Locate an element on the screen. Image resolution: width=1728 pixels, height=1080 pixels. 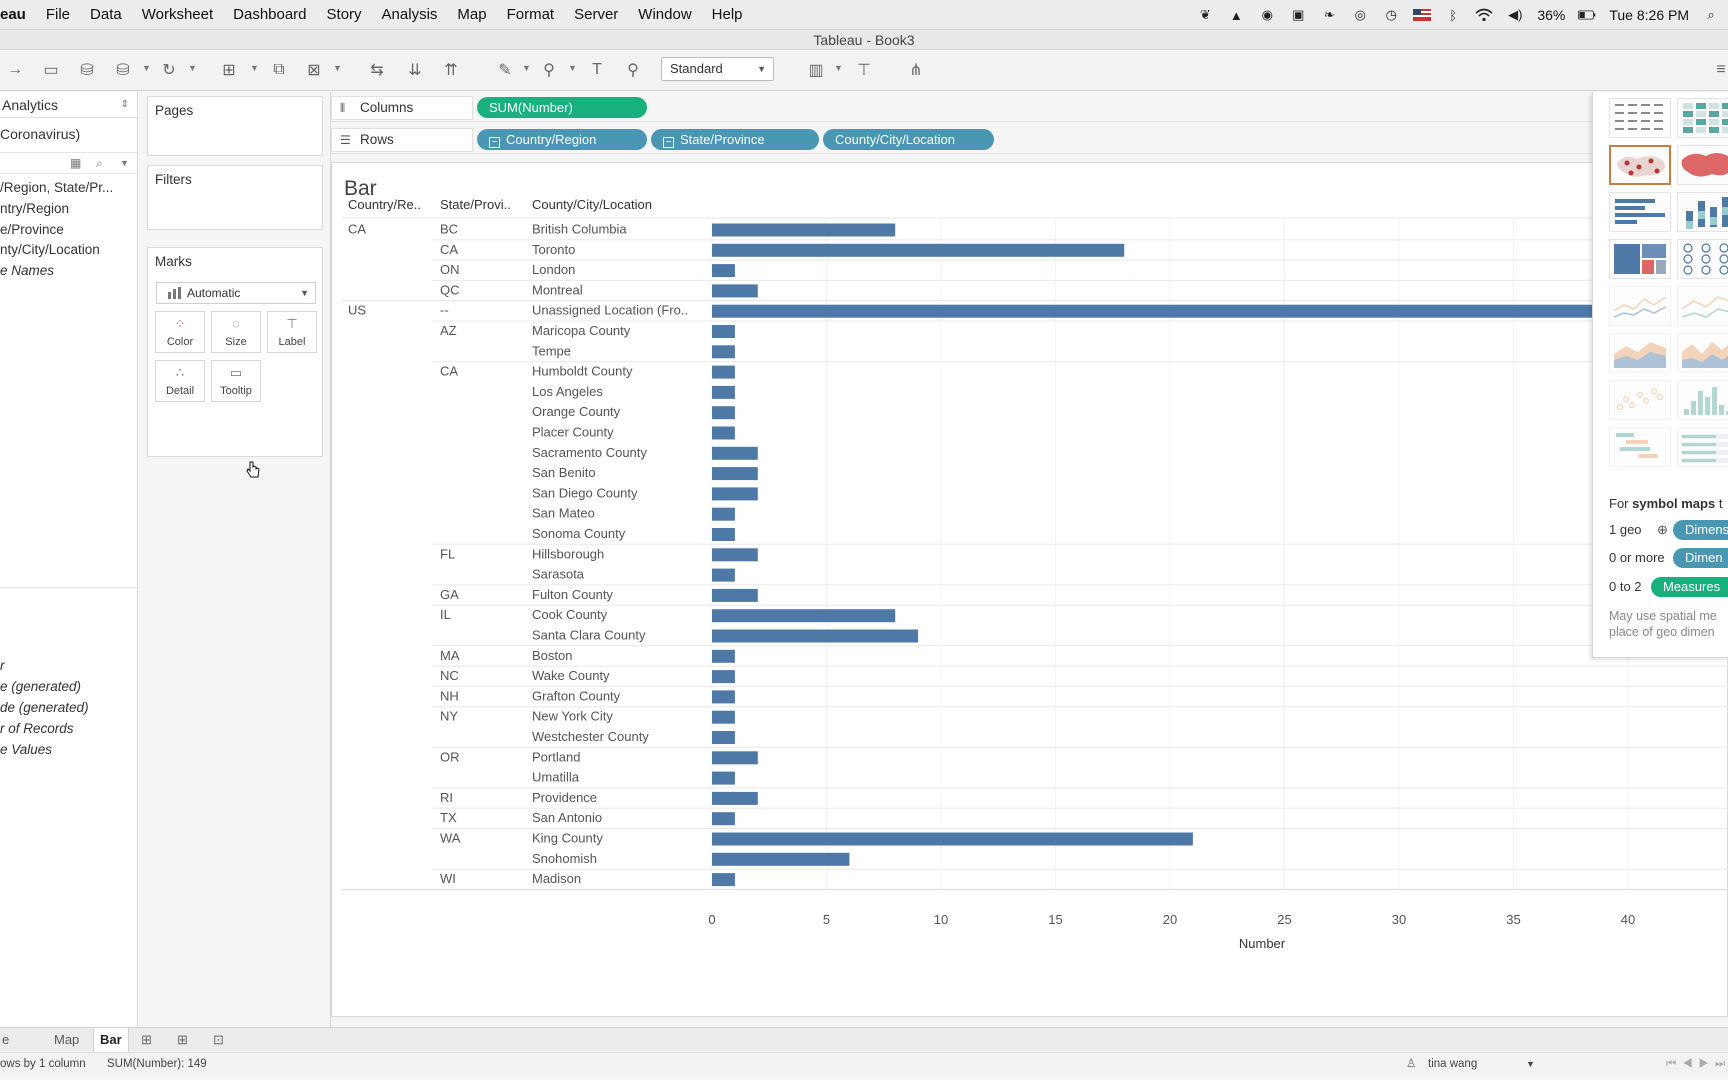
show-me-treemap-icon is located at coordinates (1640, 259).